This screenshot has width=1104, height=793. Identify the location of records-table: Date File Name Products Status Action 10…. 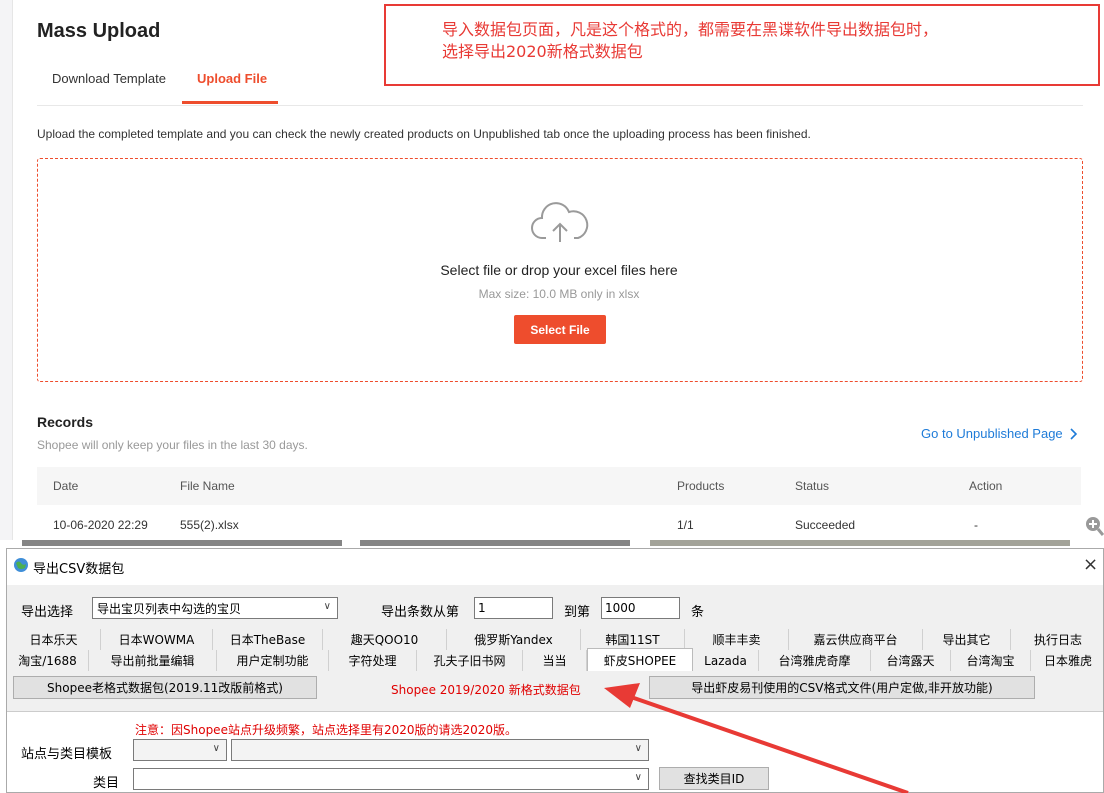
(559, 506).